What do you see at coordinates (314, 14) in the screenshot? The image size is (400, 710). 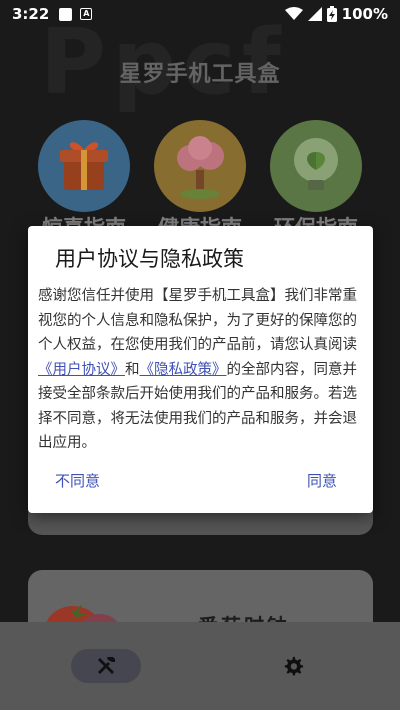 I see `signal-icon` at bounding box center [314, 14].